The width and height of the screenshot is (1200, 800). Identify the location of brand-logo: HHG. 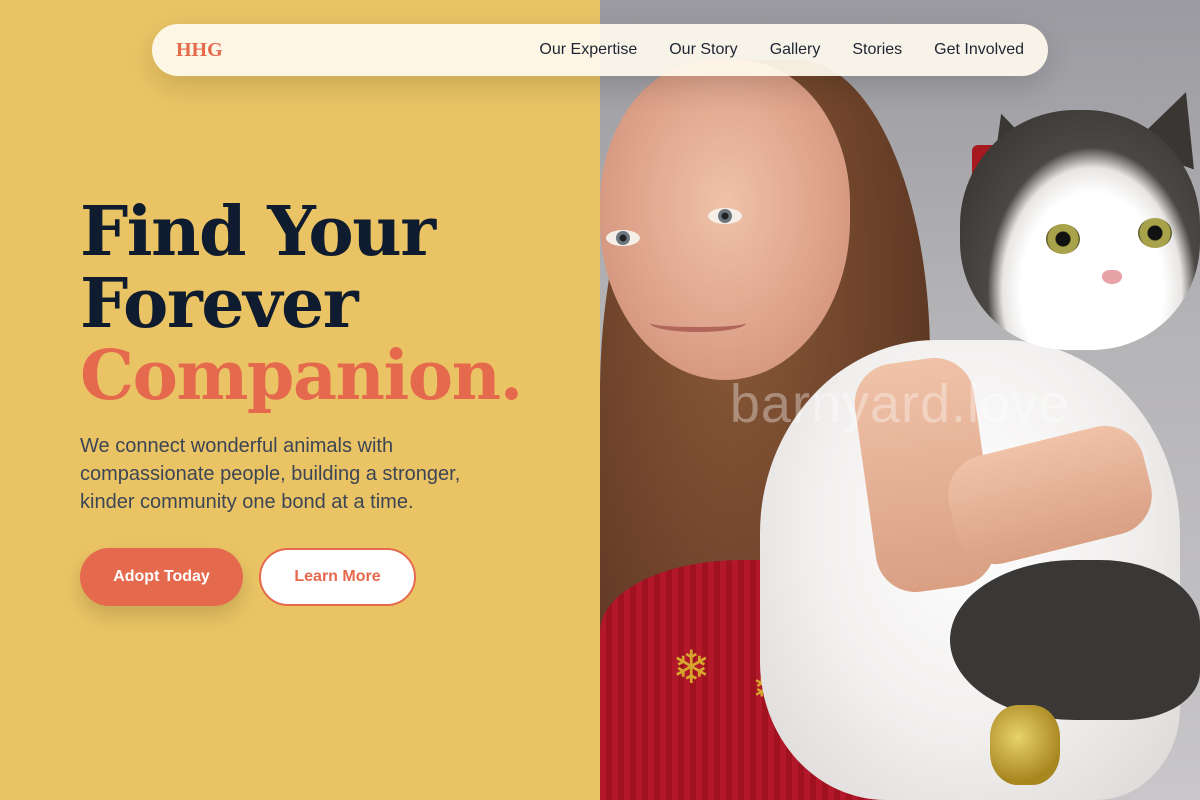
(199, 50).